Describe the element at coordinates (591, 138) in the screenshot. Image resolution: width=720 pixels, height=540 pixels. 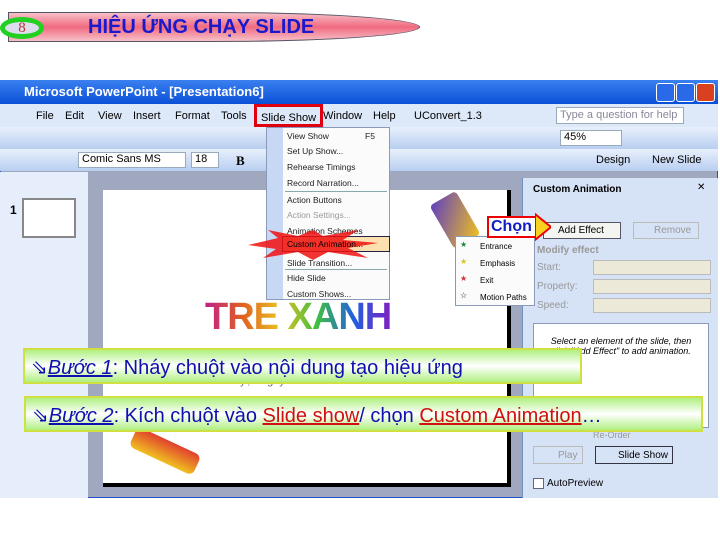
I see `zoom-select: 45%` at that location.